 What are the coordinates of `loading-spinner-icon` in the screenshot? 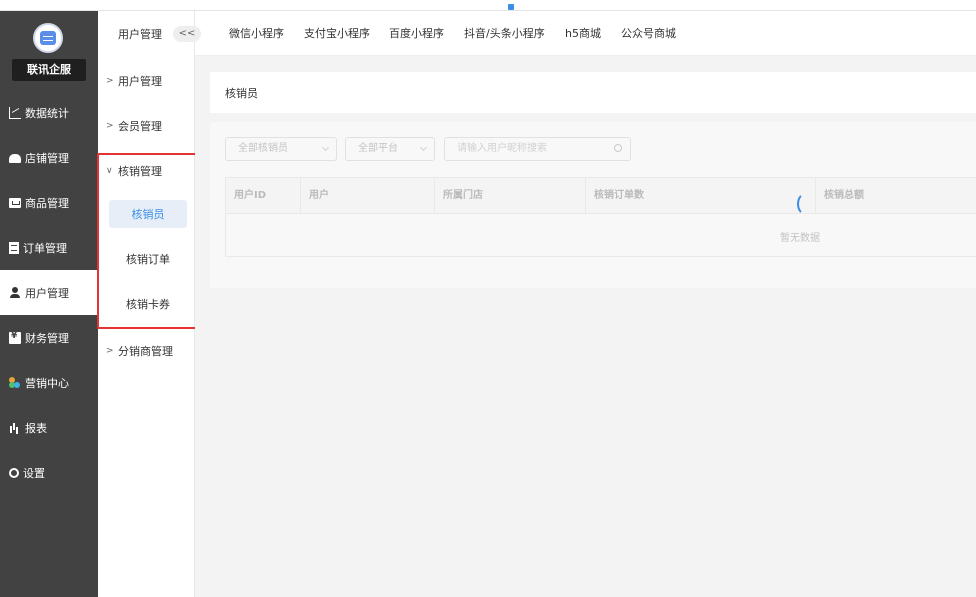 It's located at (807, 204).